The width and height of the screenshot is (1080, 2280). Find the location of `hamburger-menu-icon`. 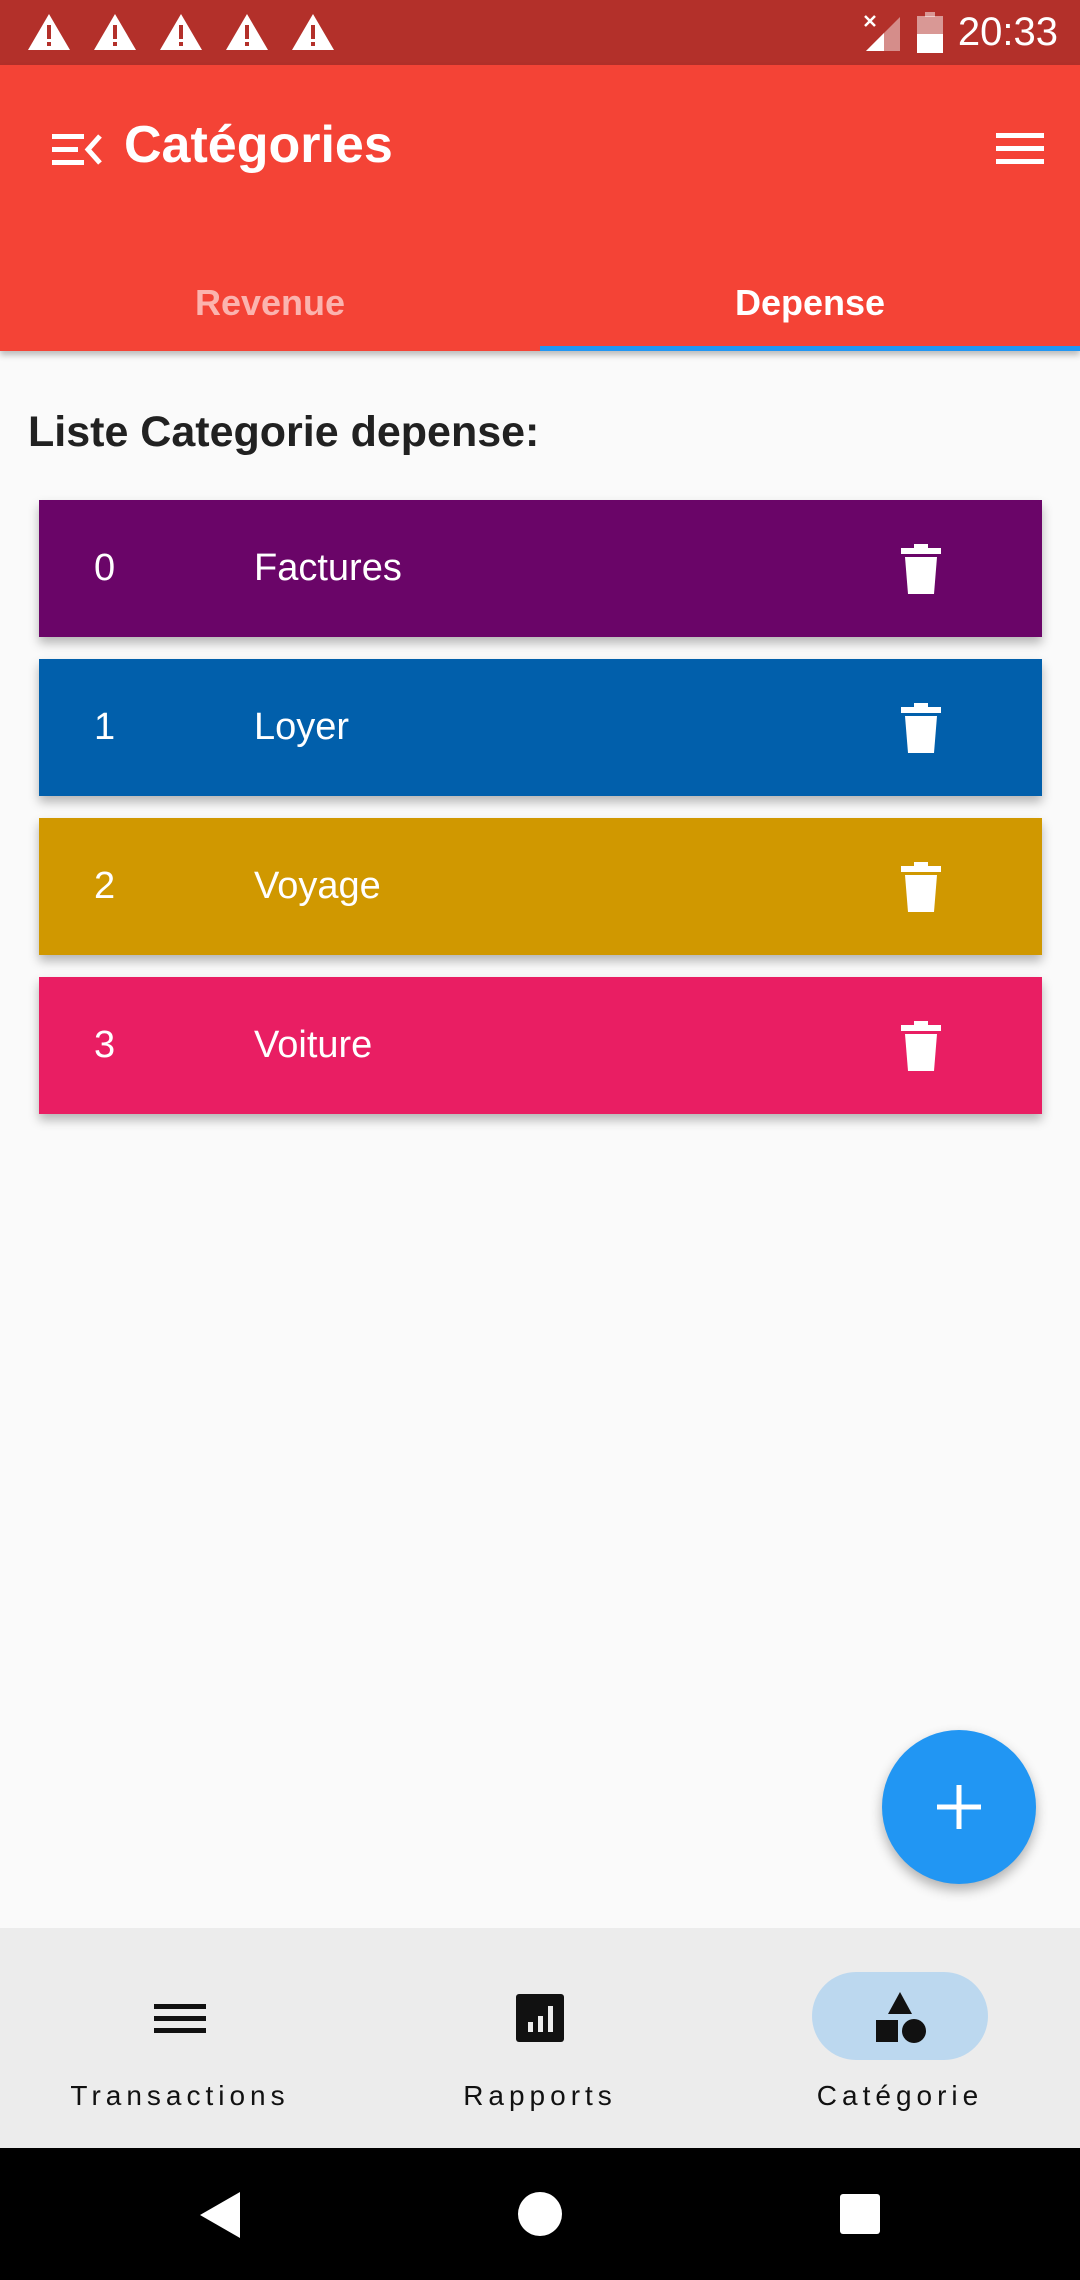

hamburger-menu-icon is located at coordinates (1020, 149).